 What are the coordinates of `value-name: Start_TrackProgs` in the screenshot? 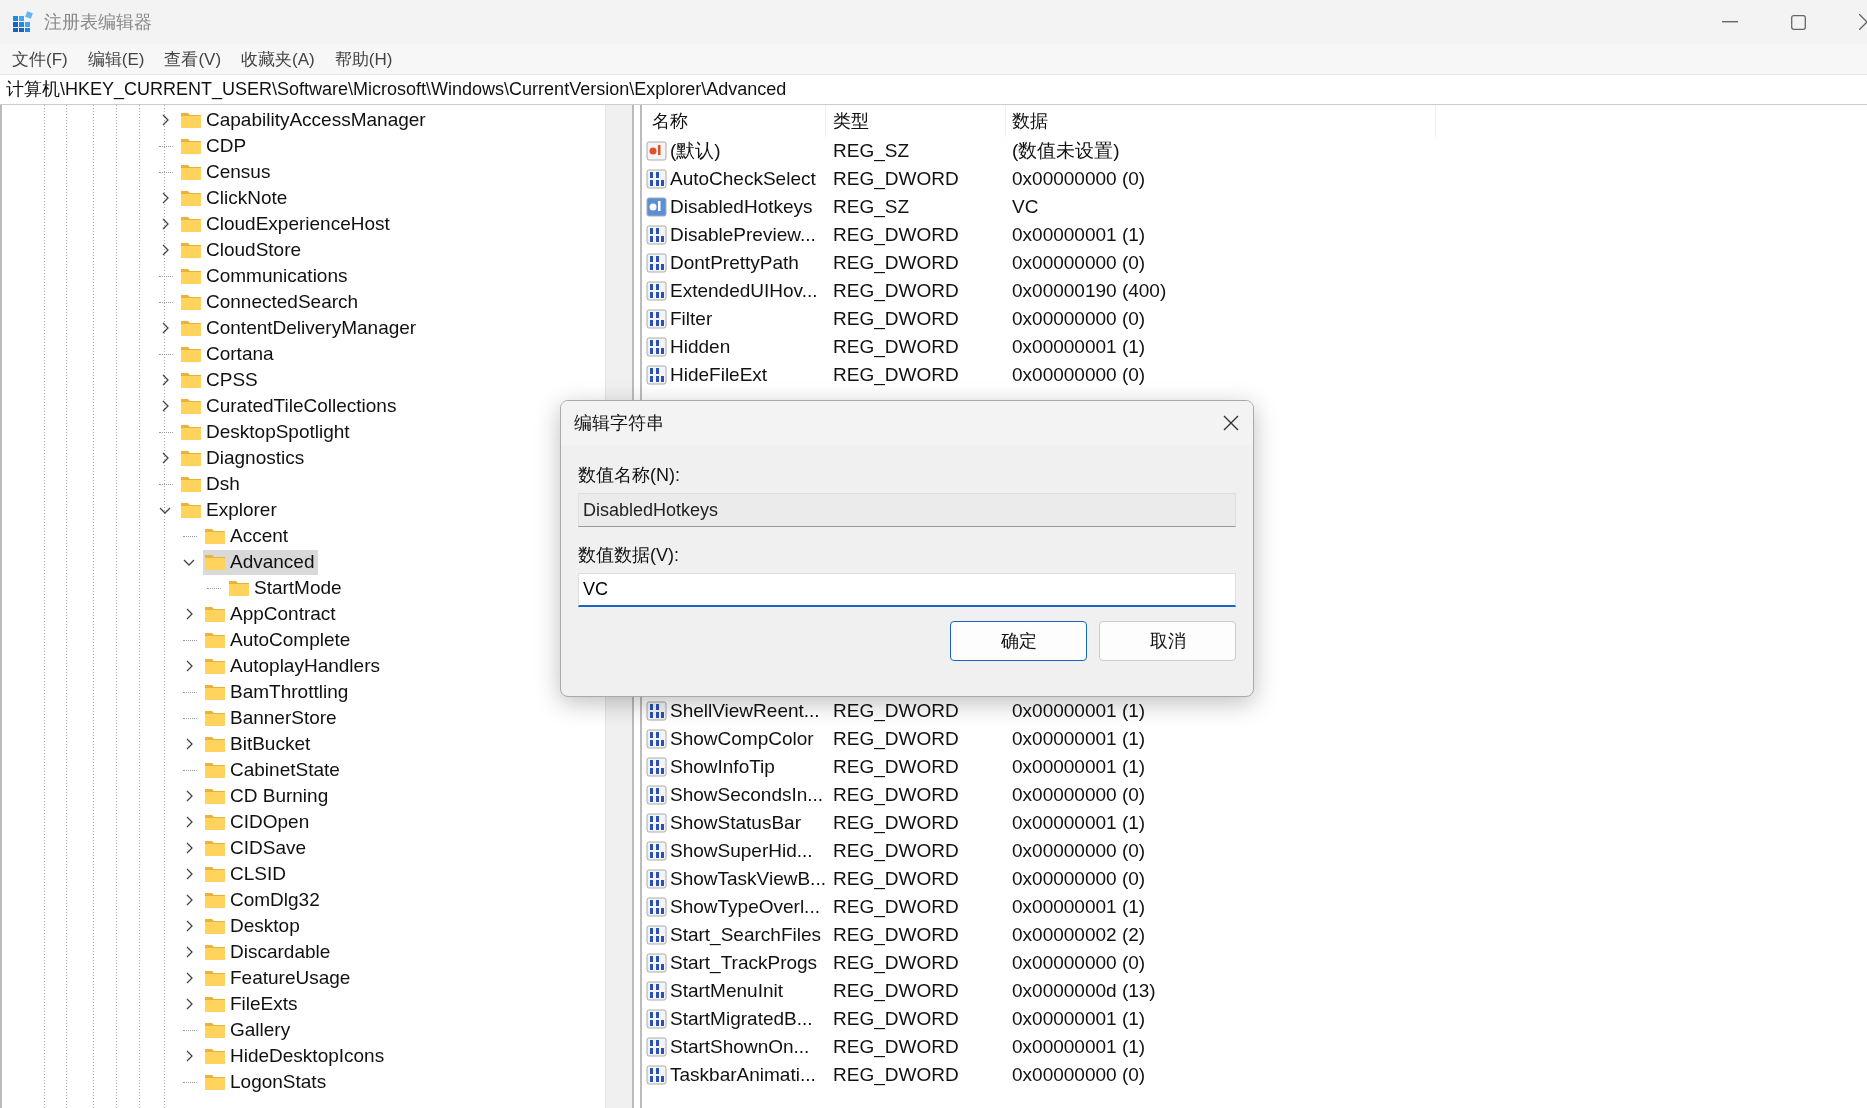 It's located at (744, 963).